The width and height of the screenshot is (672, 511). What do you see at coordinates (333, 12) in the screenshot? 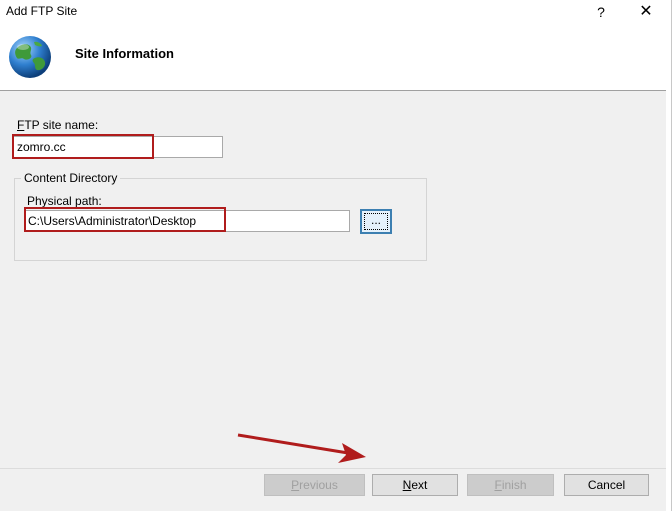
I see `title-bar: Add FTP Site ? ✕` at bounding box center [333, 12].